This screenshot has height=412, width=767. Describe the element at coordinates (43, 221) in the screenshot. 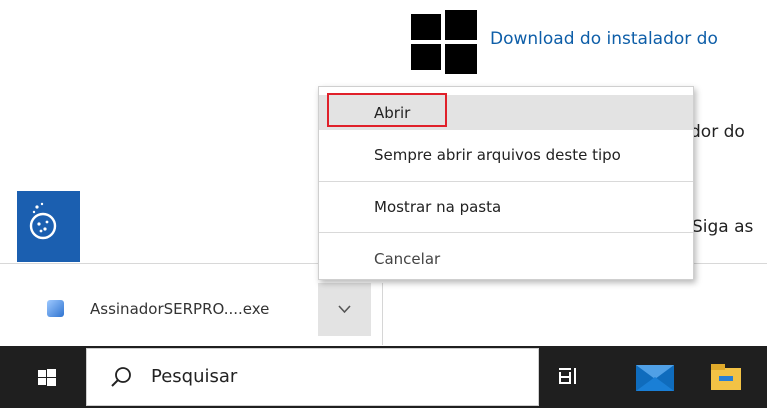

I see `cookie-app-icon` at that location.